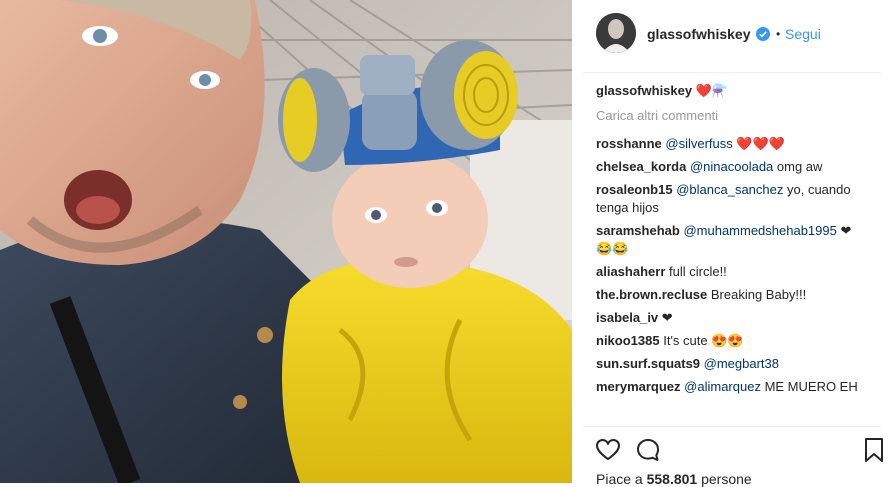 The height and width of the screenshot is (487, 889). I want to click on comment-text: ❤, so click(667, 317).